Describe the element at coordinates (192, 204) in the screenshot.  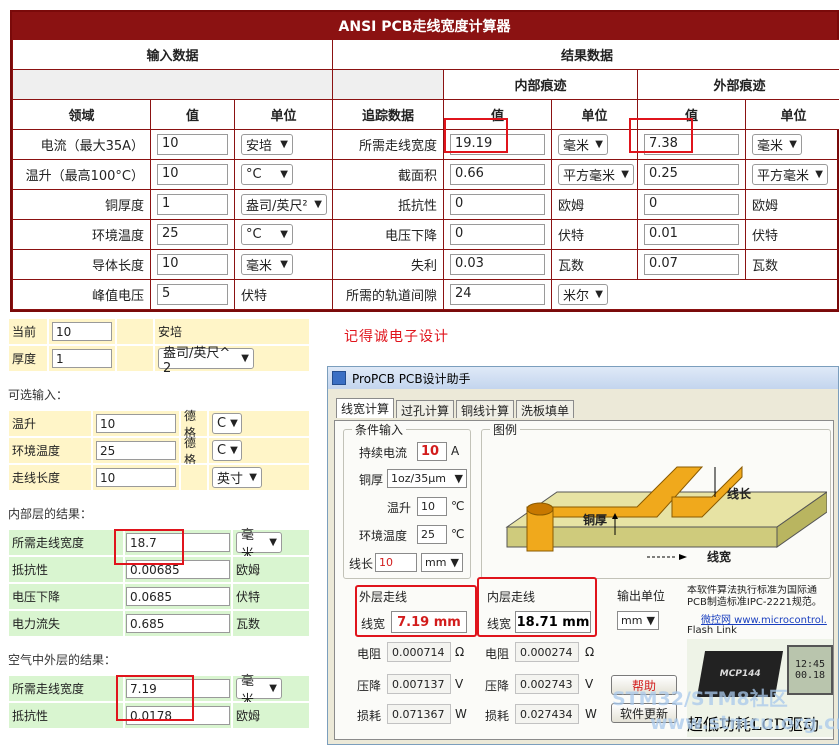
I see `input-value: 1` at that location.